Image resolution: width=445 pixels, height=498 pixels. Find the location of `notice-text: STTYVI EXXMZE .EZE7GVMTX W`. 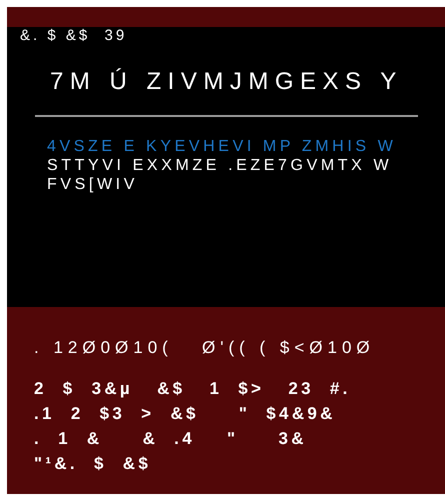

notice-text: STTYVI EXXMZE .EZE7GVMTX W is located at coordinates (219, 165).